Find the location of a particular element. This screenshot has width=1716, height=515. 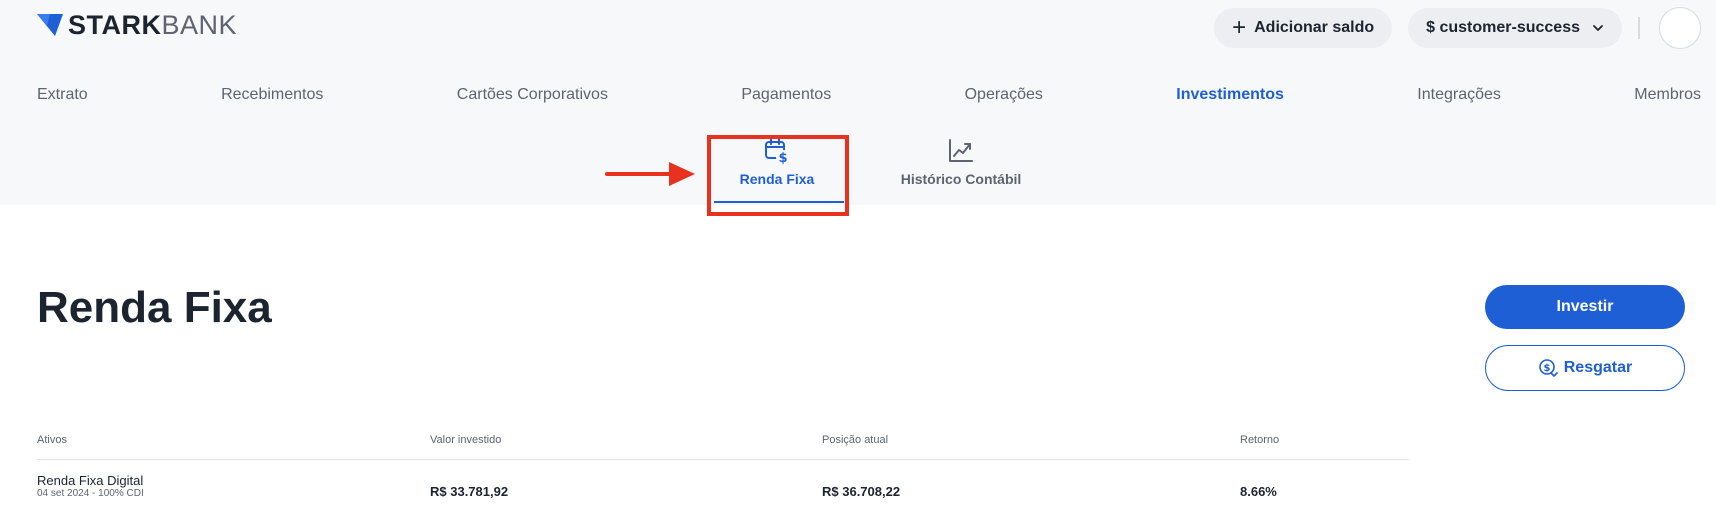

nav-item-recebimentos: Recebimentos is located at coordinates (272, 97).